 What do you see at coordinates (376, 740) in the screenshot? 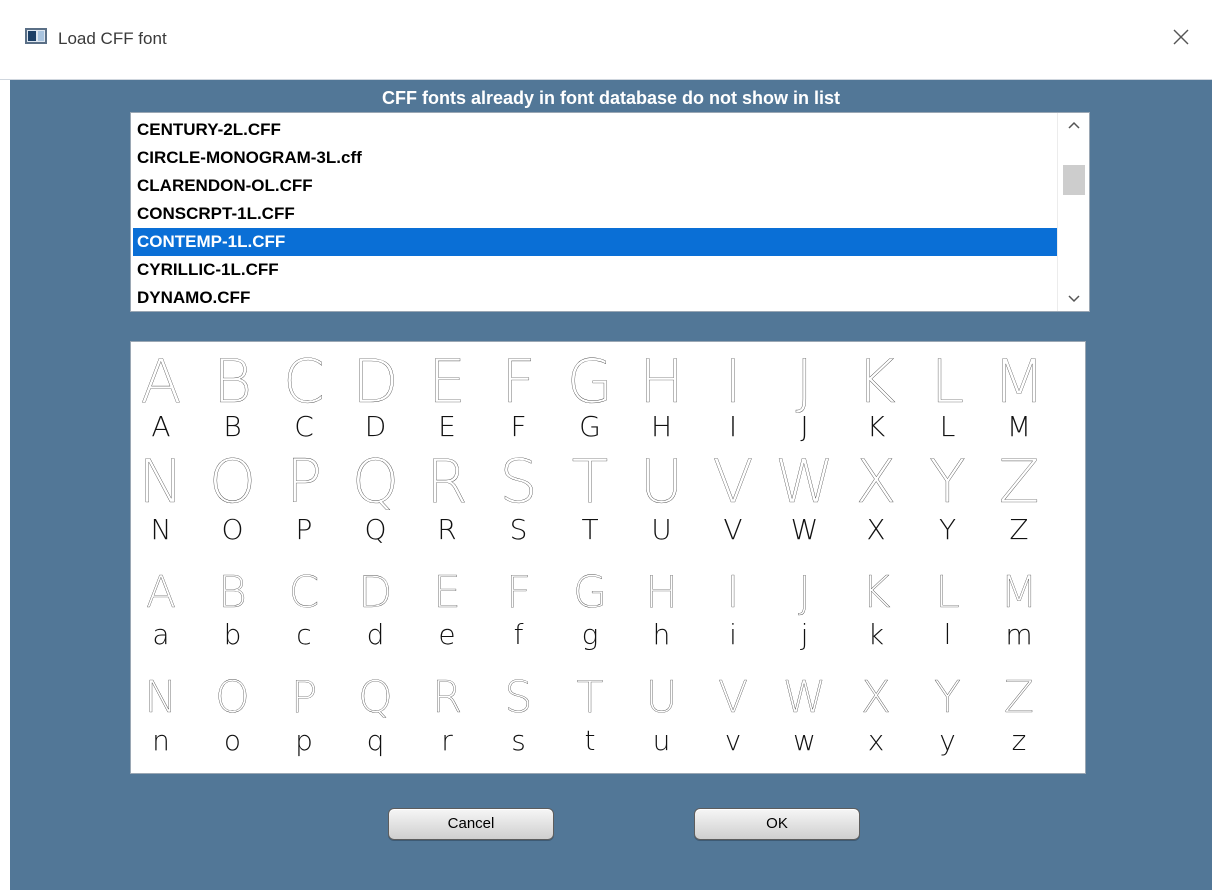
I see `preview-glyph-label: q` at bounding box center [376, 740].